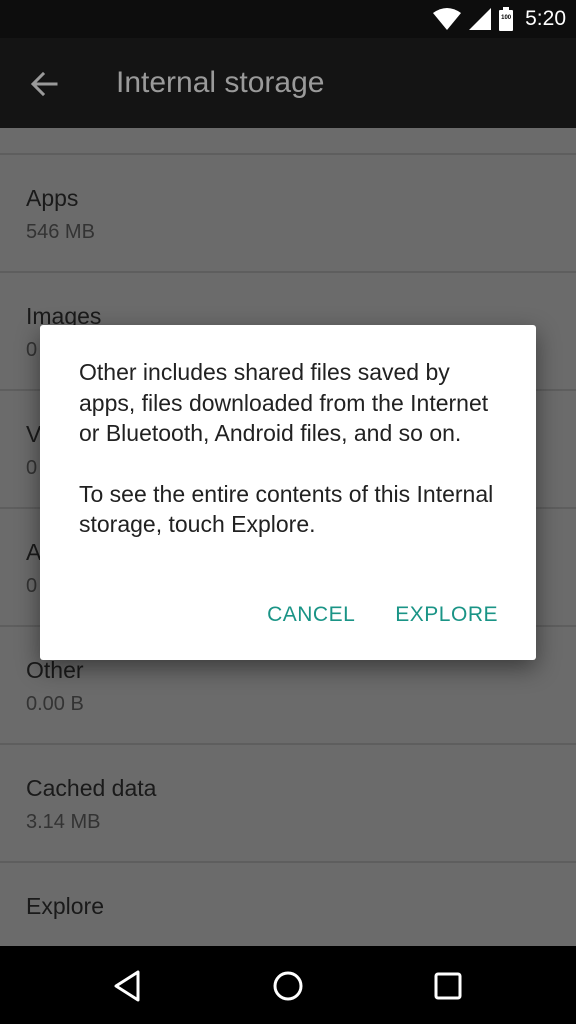  What do you see at coordinates (448, 986) in the screenshot?
I see `nav-recents-icon` at bounding box center [448, 986].